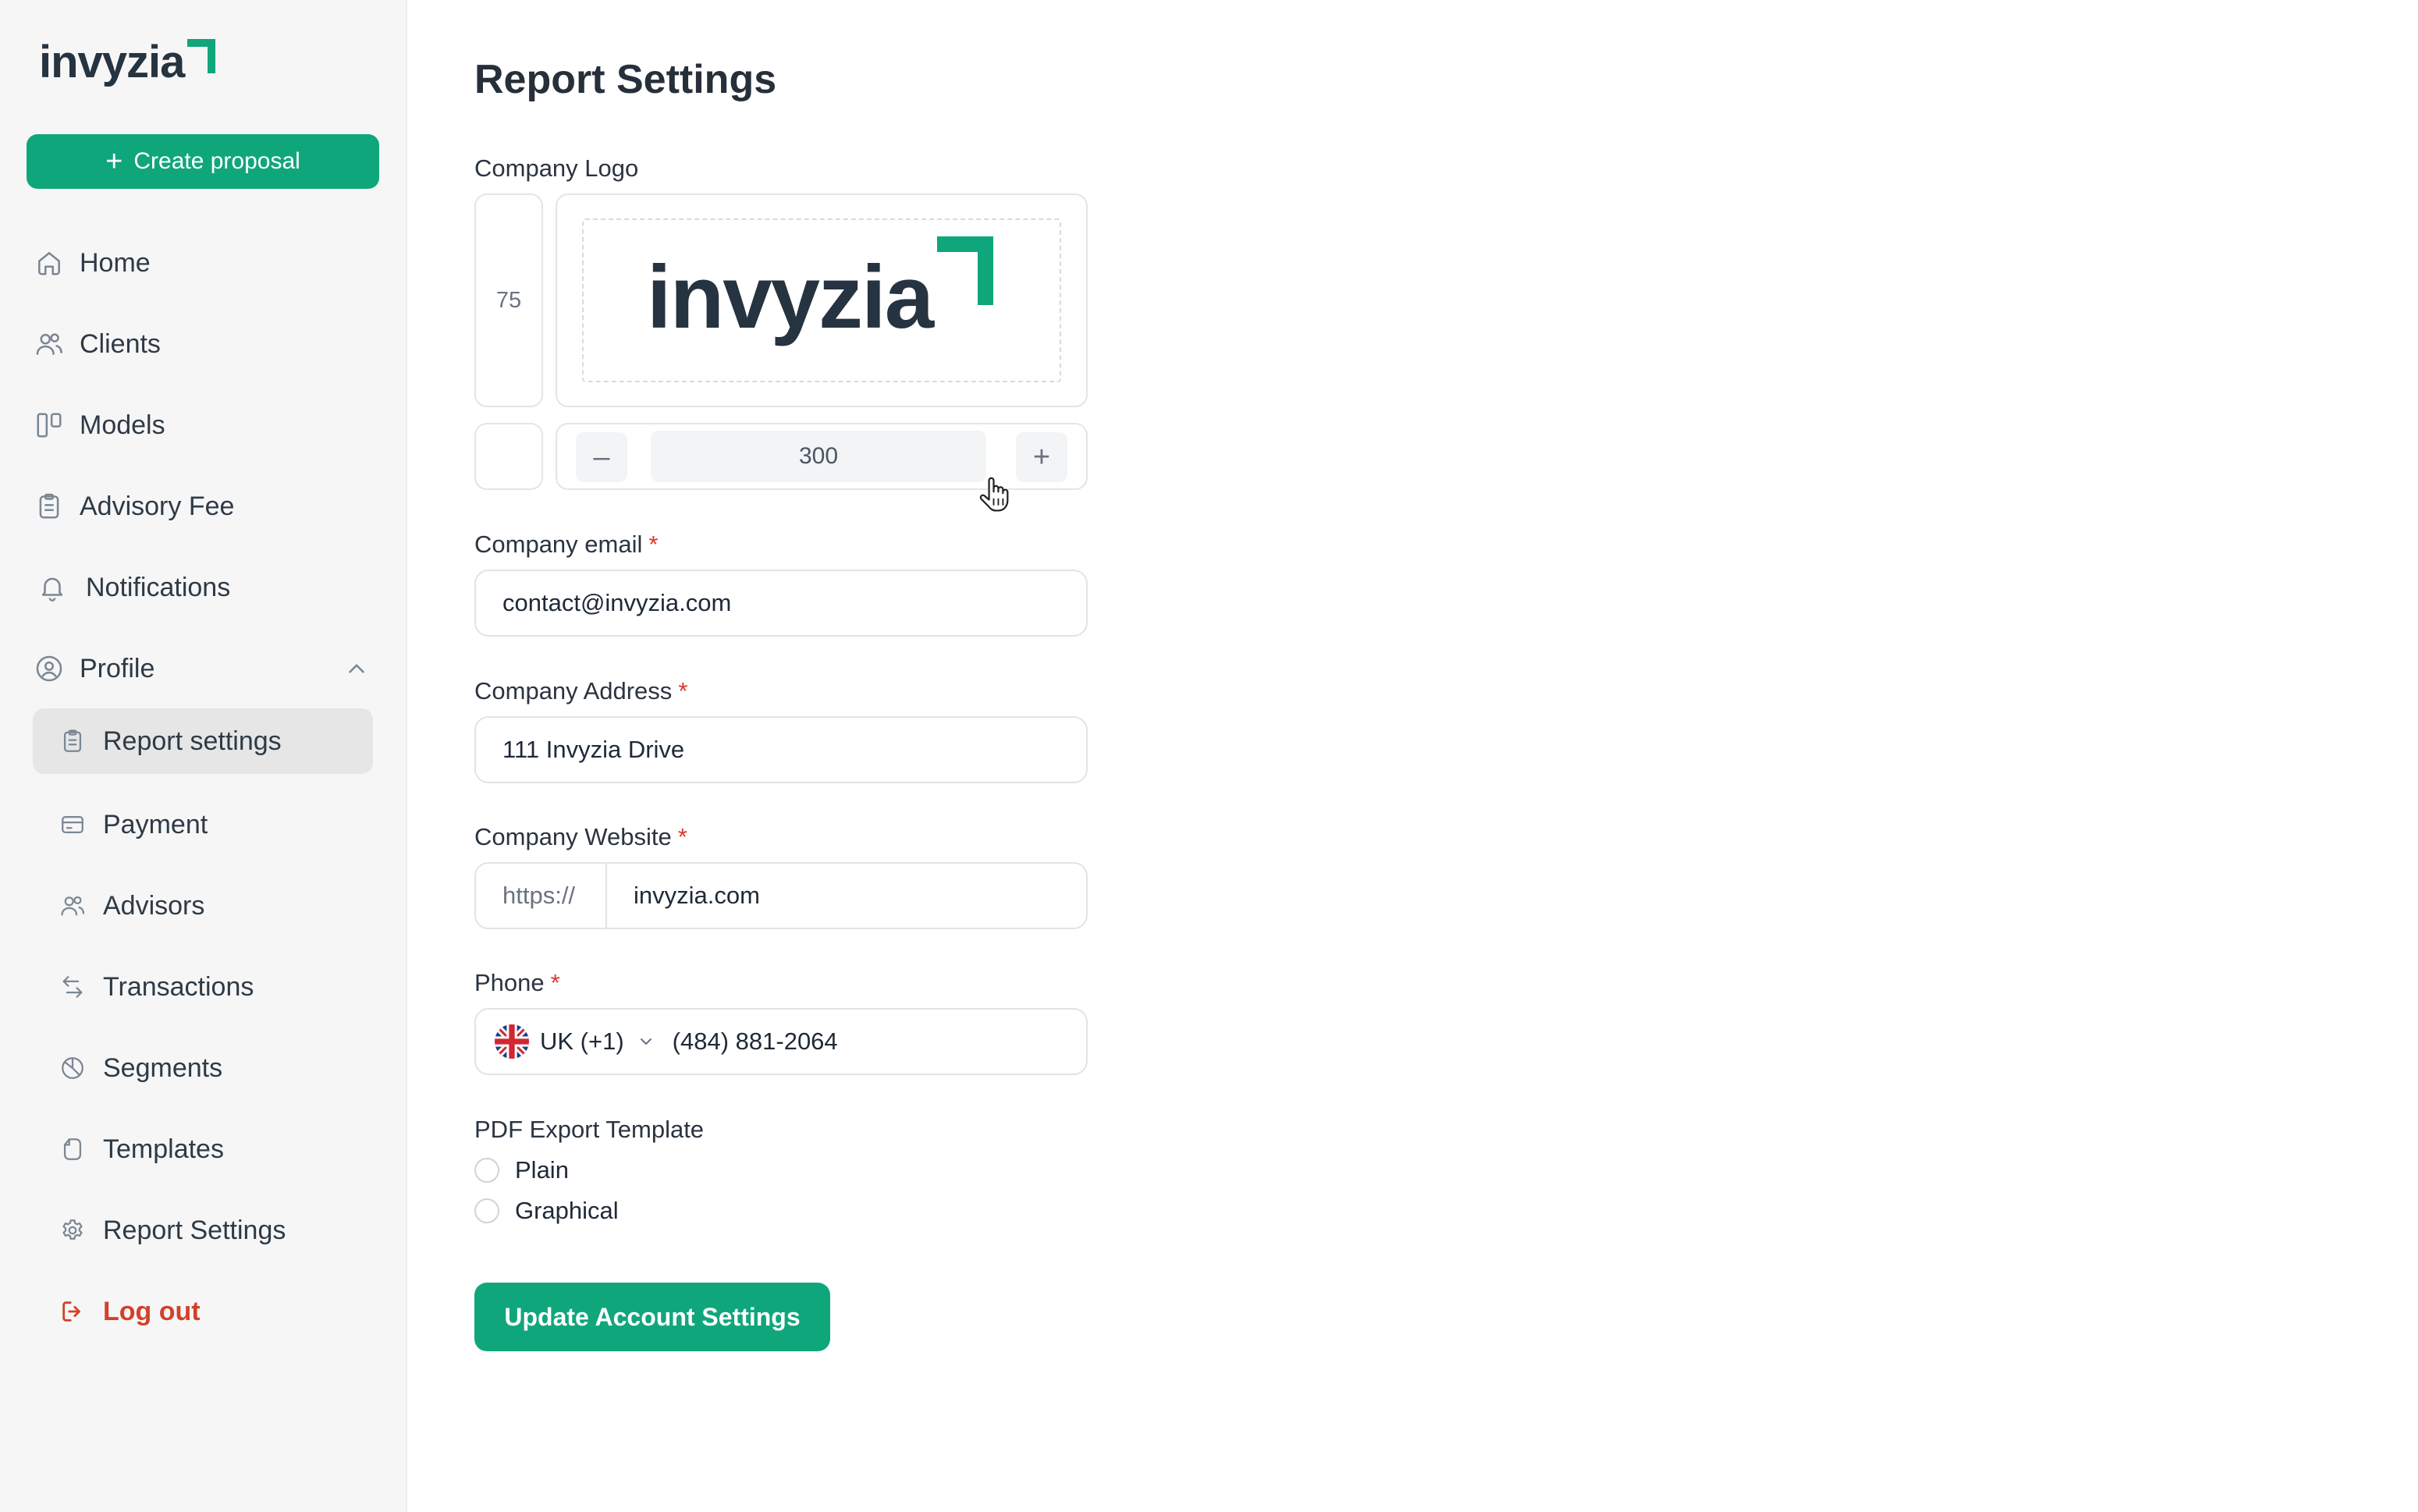  I want to click on radio-option-plain: Plain, so click(521, 1170).